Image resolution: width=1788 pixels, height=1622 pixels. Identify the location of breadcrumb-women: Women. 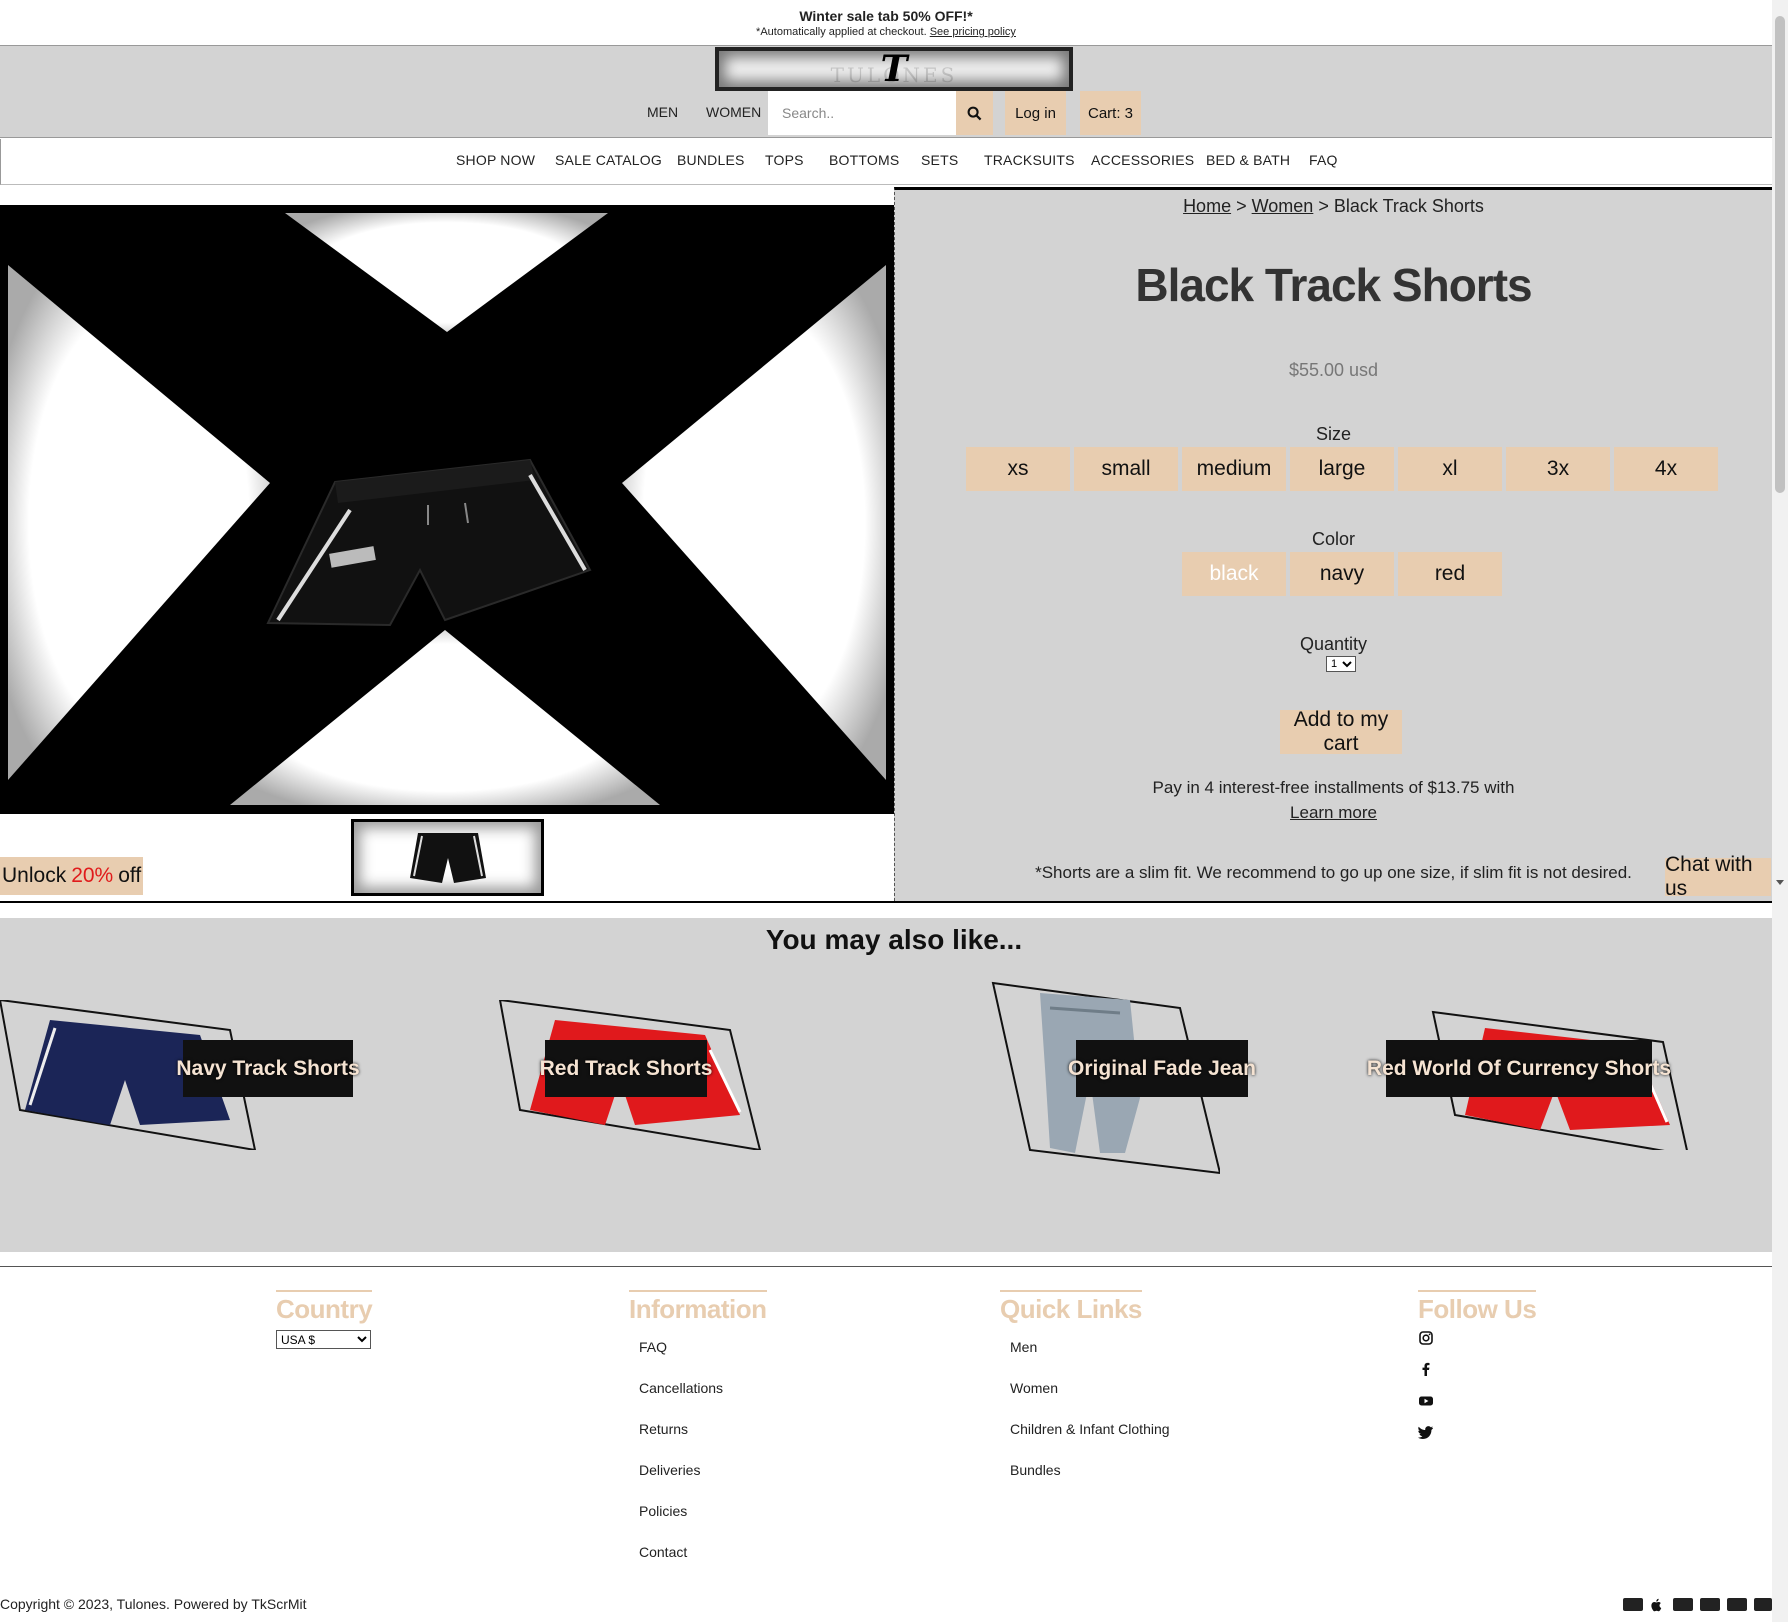
(1283, 206).